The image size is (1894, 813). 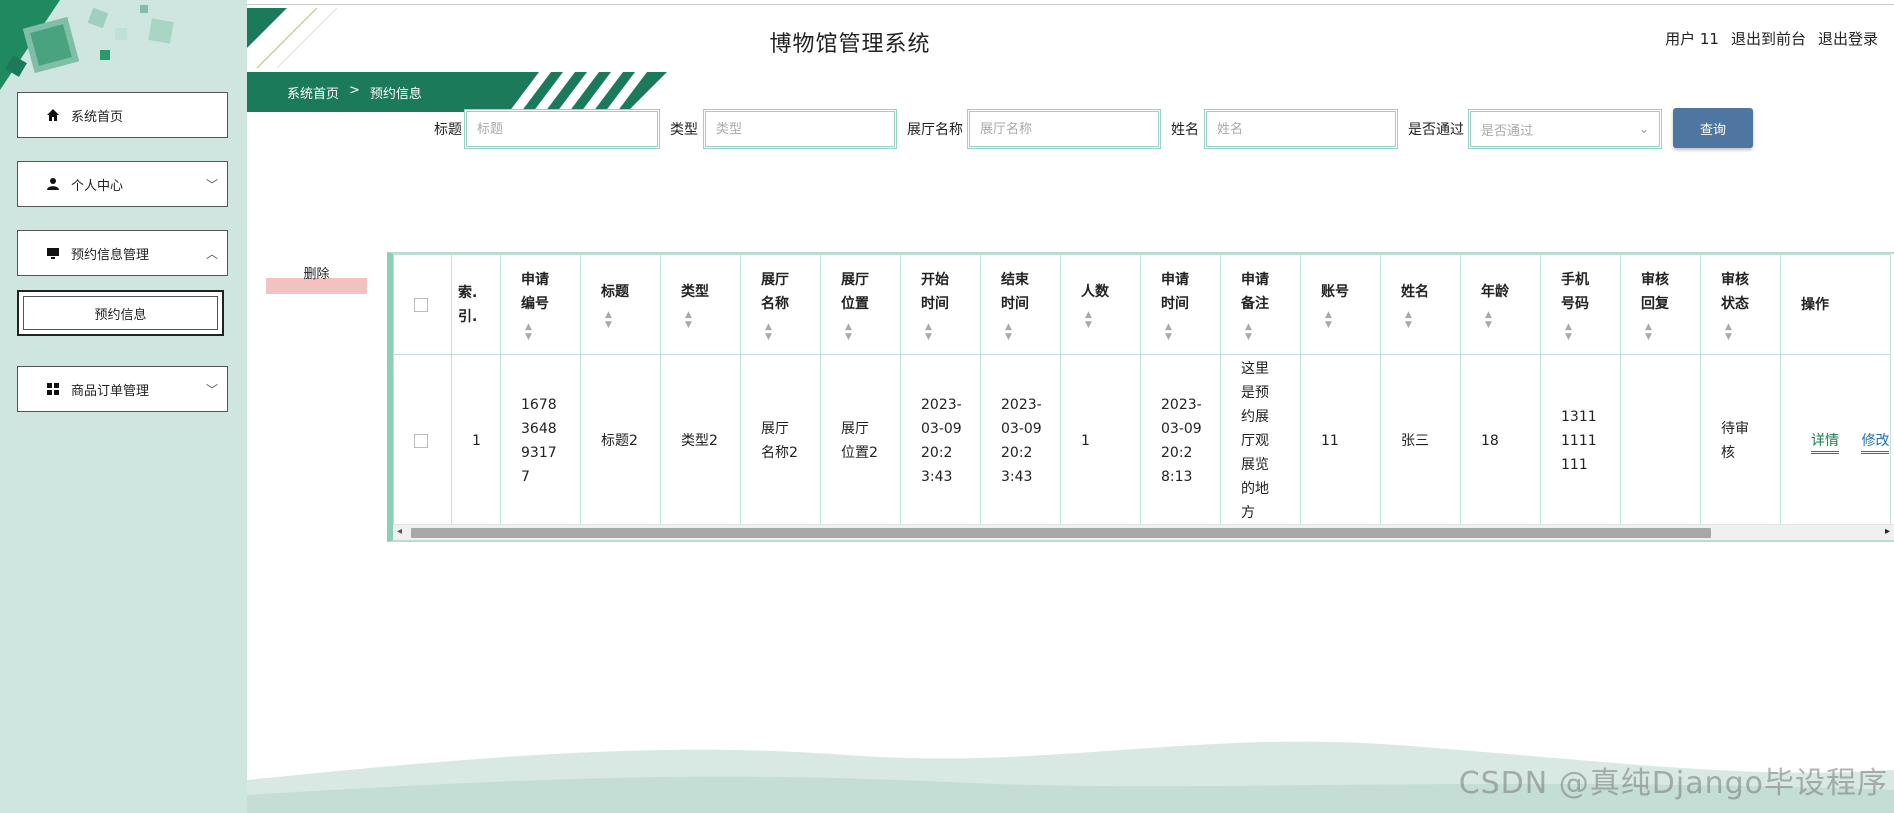 I want to click on scroll-right-icon: ▸, so click(x=1887, y=531).